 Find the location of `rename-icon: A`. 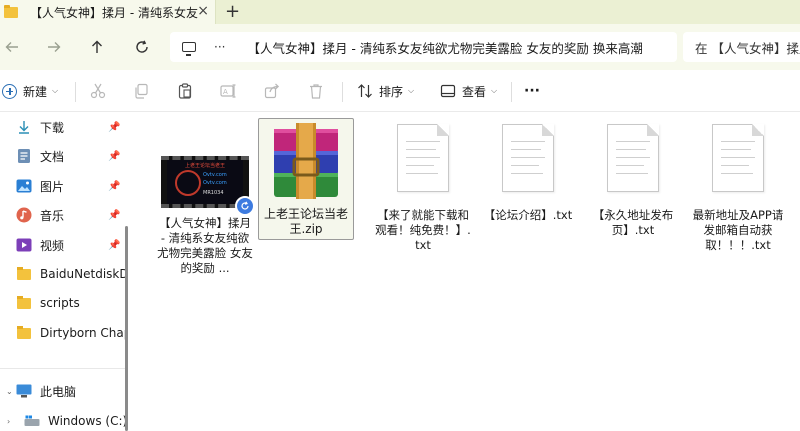

rename-icon: A is located at coordinates (228, 91).